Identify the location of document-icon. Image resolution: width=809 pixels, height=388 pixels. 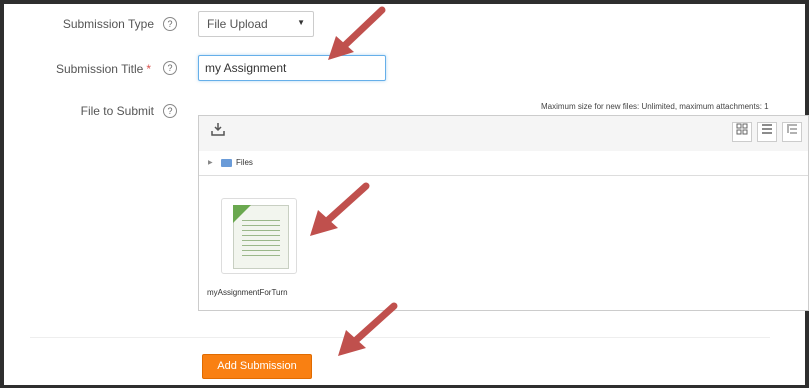
(261, 237).